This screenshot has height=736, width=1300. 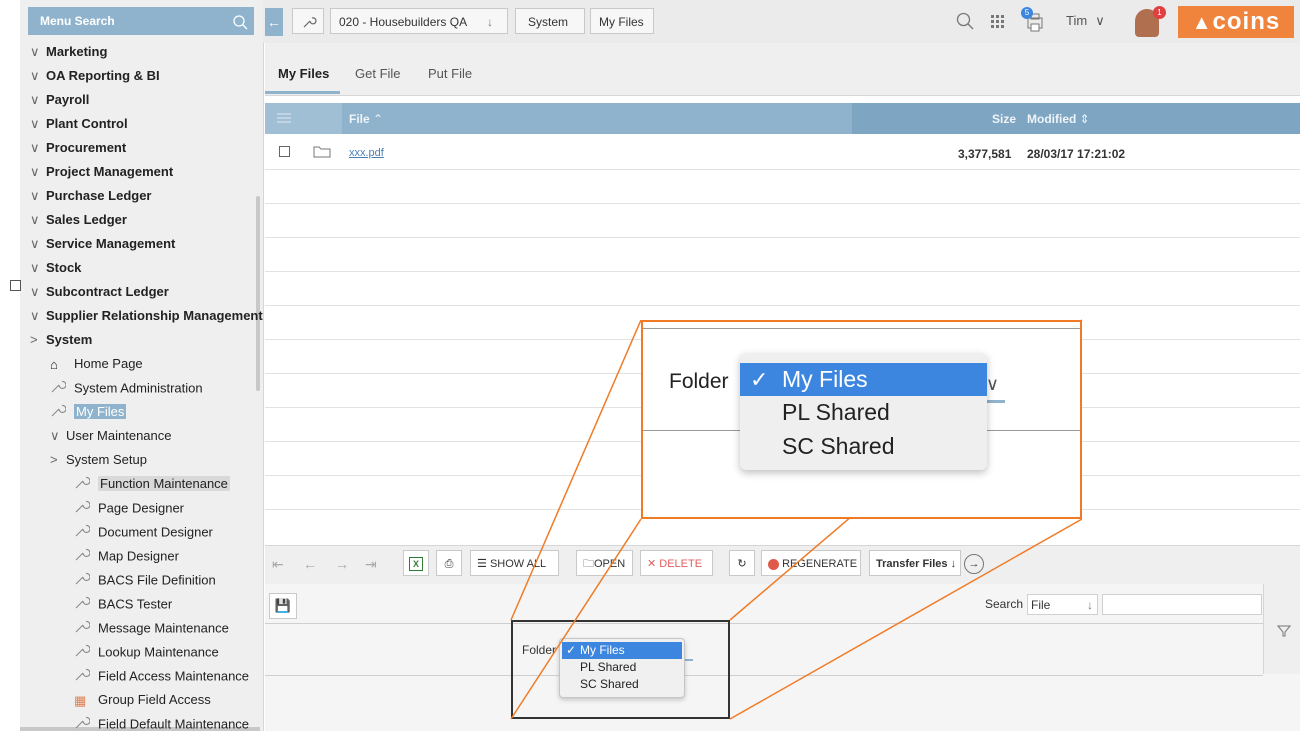 I want to click on sidebar-item-home-page: ⌂ Home Page, so click(x=96, y=364).